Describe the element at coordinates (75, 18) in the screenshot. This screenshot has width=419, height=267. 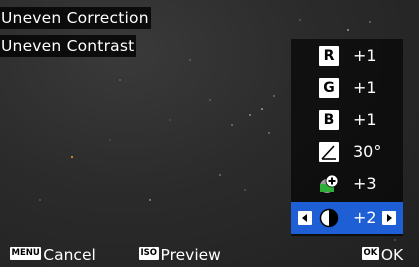
I see `screen-title: Uneven Correction` at that location.